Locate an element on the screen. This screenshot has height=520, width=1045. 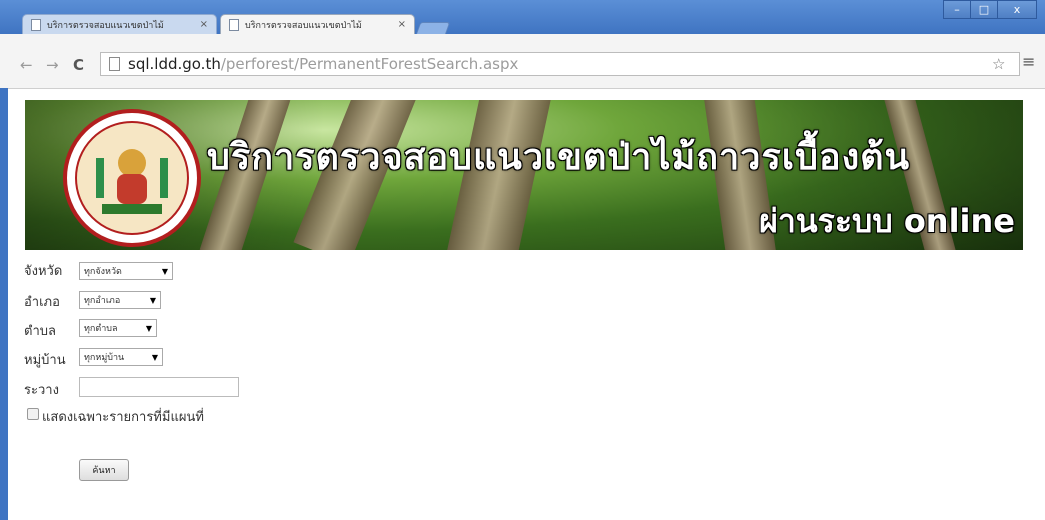
subdistrict-select: ทุกตำบล ▼ is located at coordinates (118, 328).